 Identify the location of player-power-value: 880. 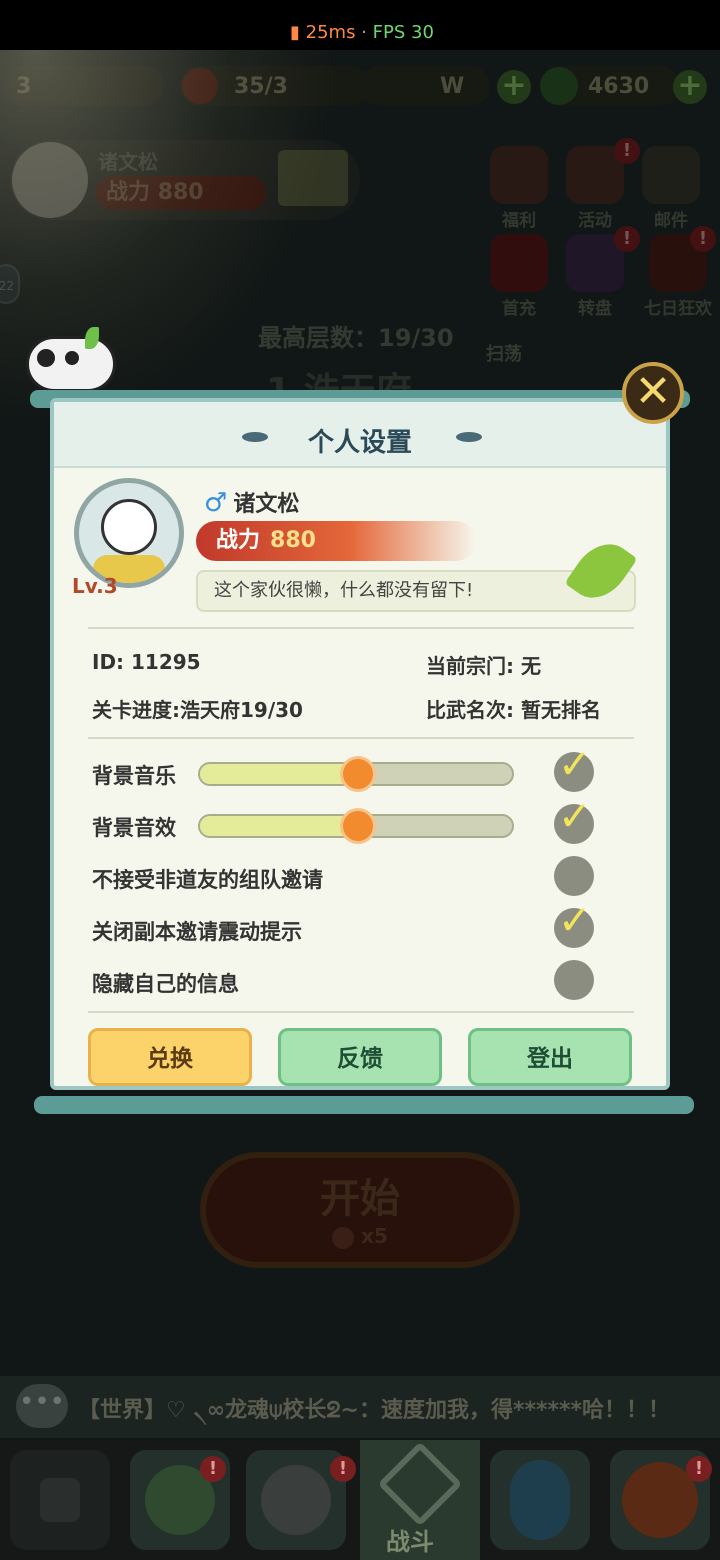
(180, 192).